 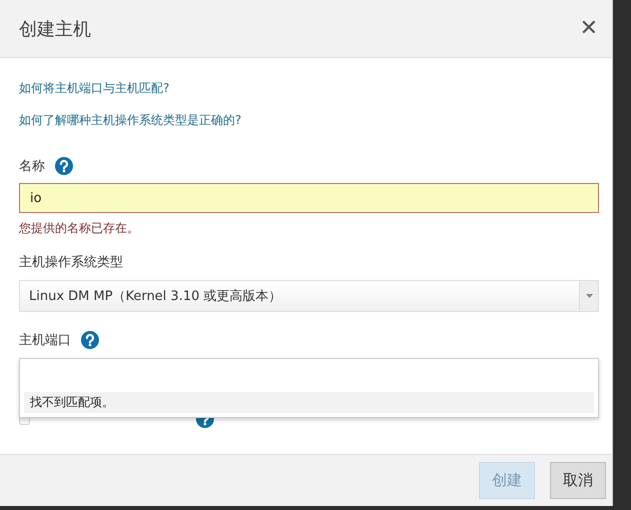 What do you see at coordinates (32, 166) in the screenshot?
I see `field-label: 名称` at bounding box center [32, 166].